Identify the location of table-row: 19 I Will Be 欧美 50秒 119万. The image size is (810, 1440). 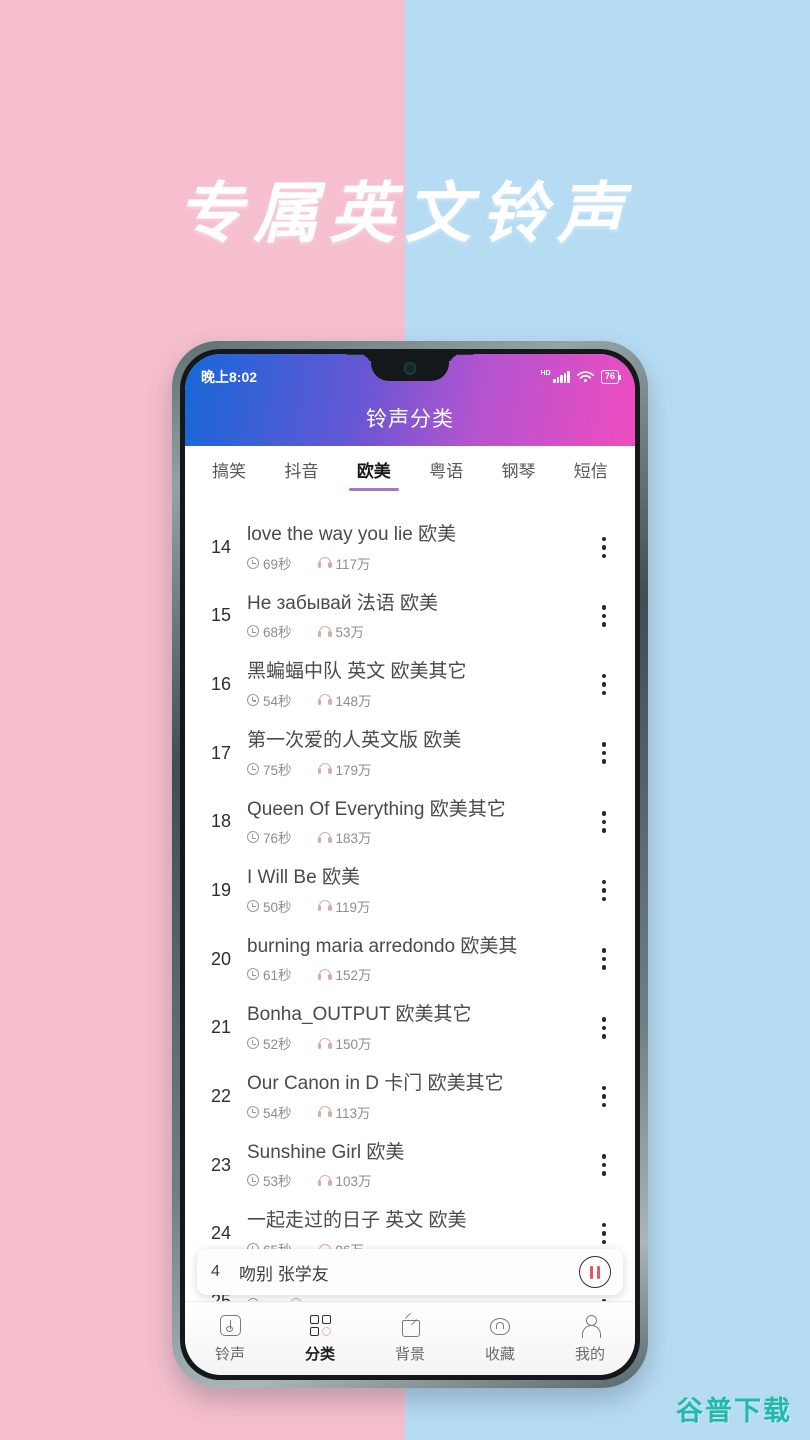
(410, 890).